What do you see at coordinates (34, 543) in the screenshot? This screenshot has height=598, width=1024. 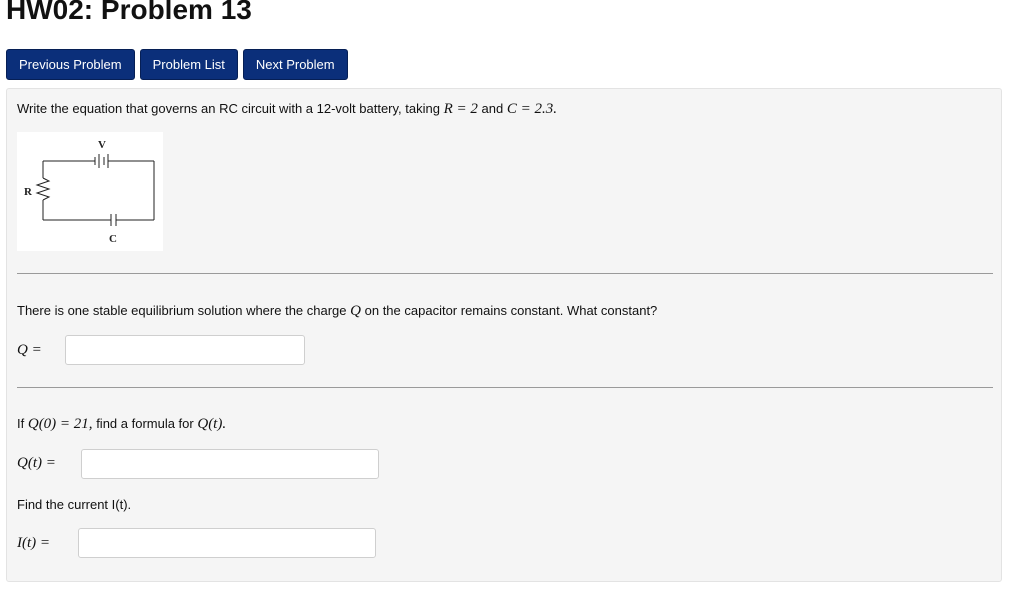 I see `part3-answer-label: I(t) =` at bounding box center [34, 543].